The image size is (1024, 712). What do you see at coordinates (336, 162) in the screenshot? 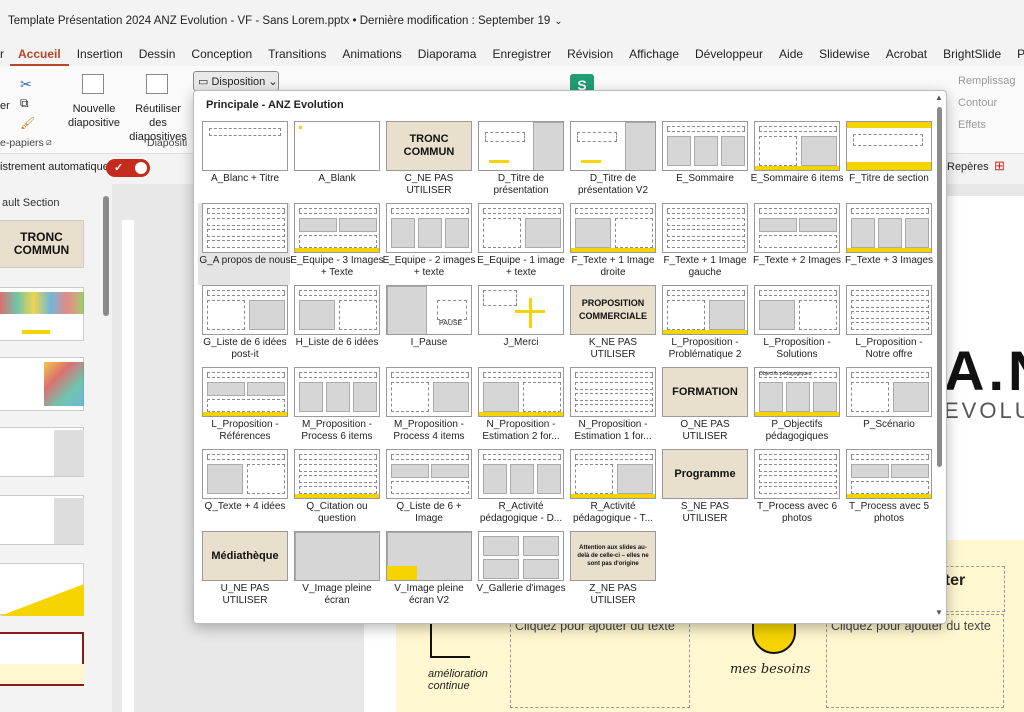
I see `layout-option: A_Blank` at bounding box center [336, 162].